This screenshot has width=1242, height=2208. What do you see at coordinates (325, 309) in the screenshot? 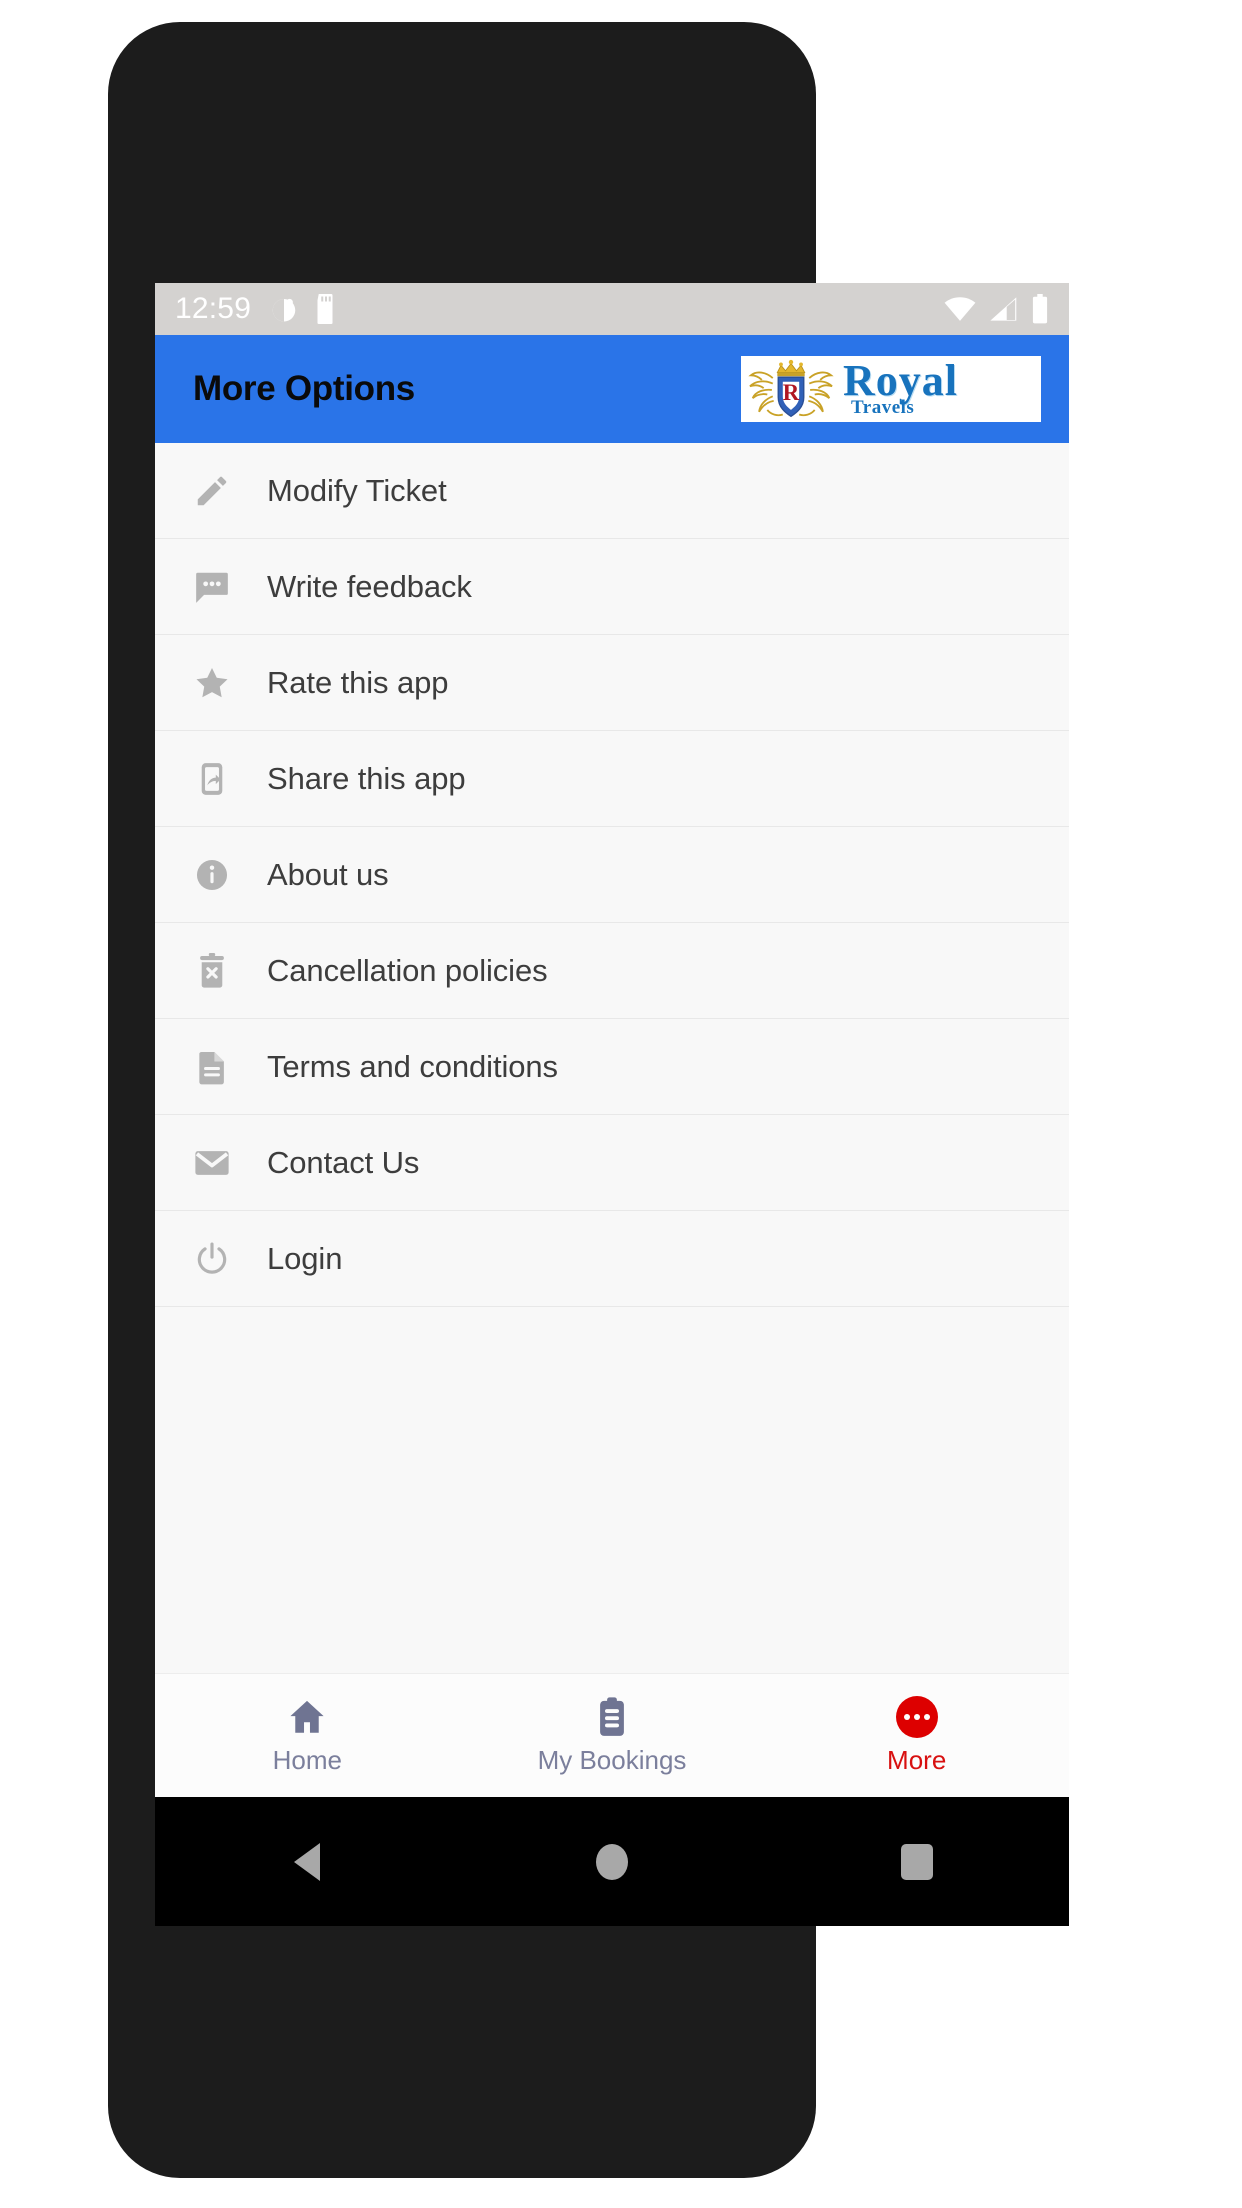
I see `sd-card-icon` at bounding box center [325, 309].